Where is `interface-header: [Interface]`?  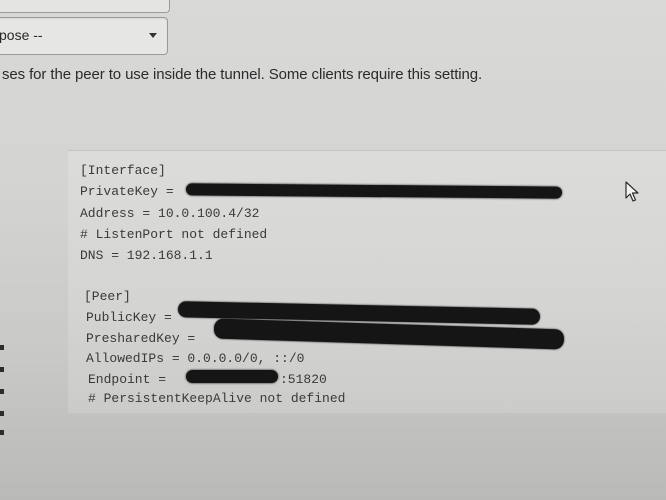
interface-header: [Interface] is located at coordinates (123, 170).